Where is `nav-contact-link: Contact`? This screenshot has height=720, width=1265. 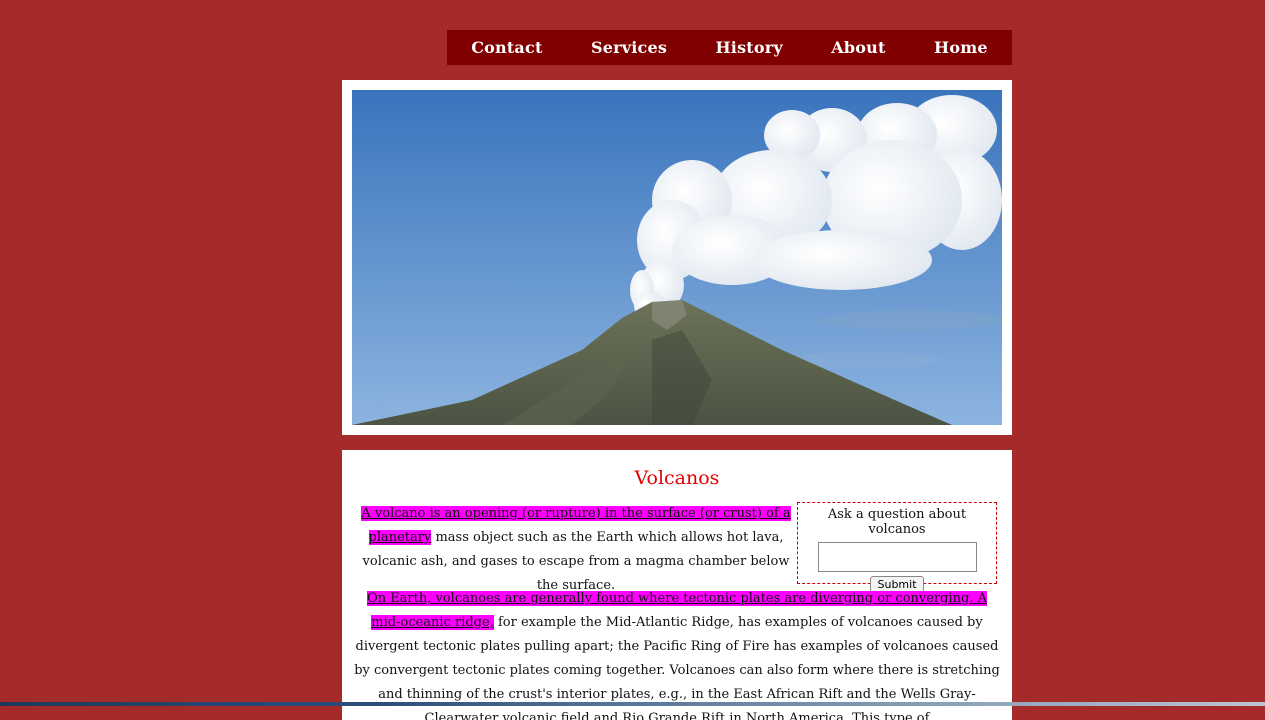
nav-contact-link: Contact is located at coordinates (506, 47).